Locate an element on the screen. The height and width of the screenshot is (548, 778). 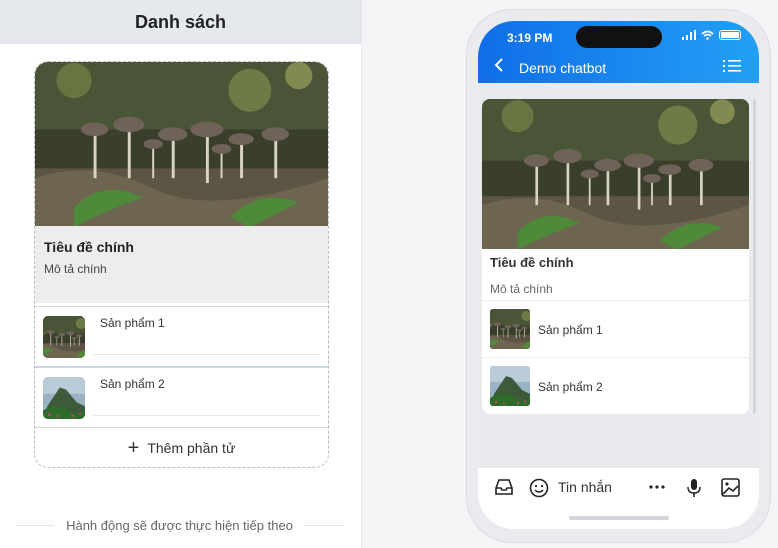
home-indicator is located at coordinates (619, 518).